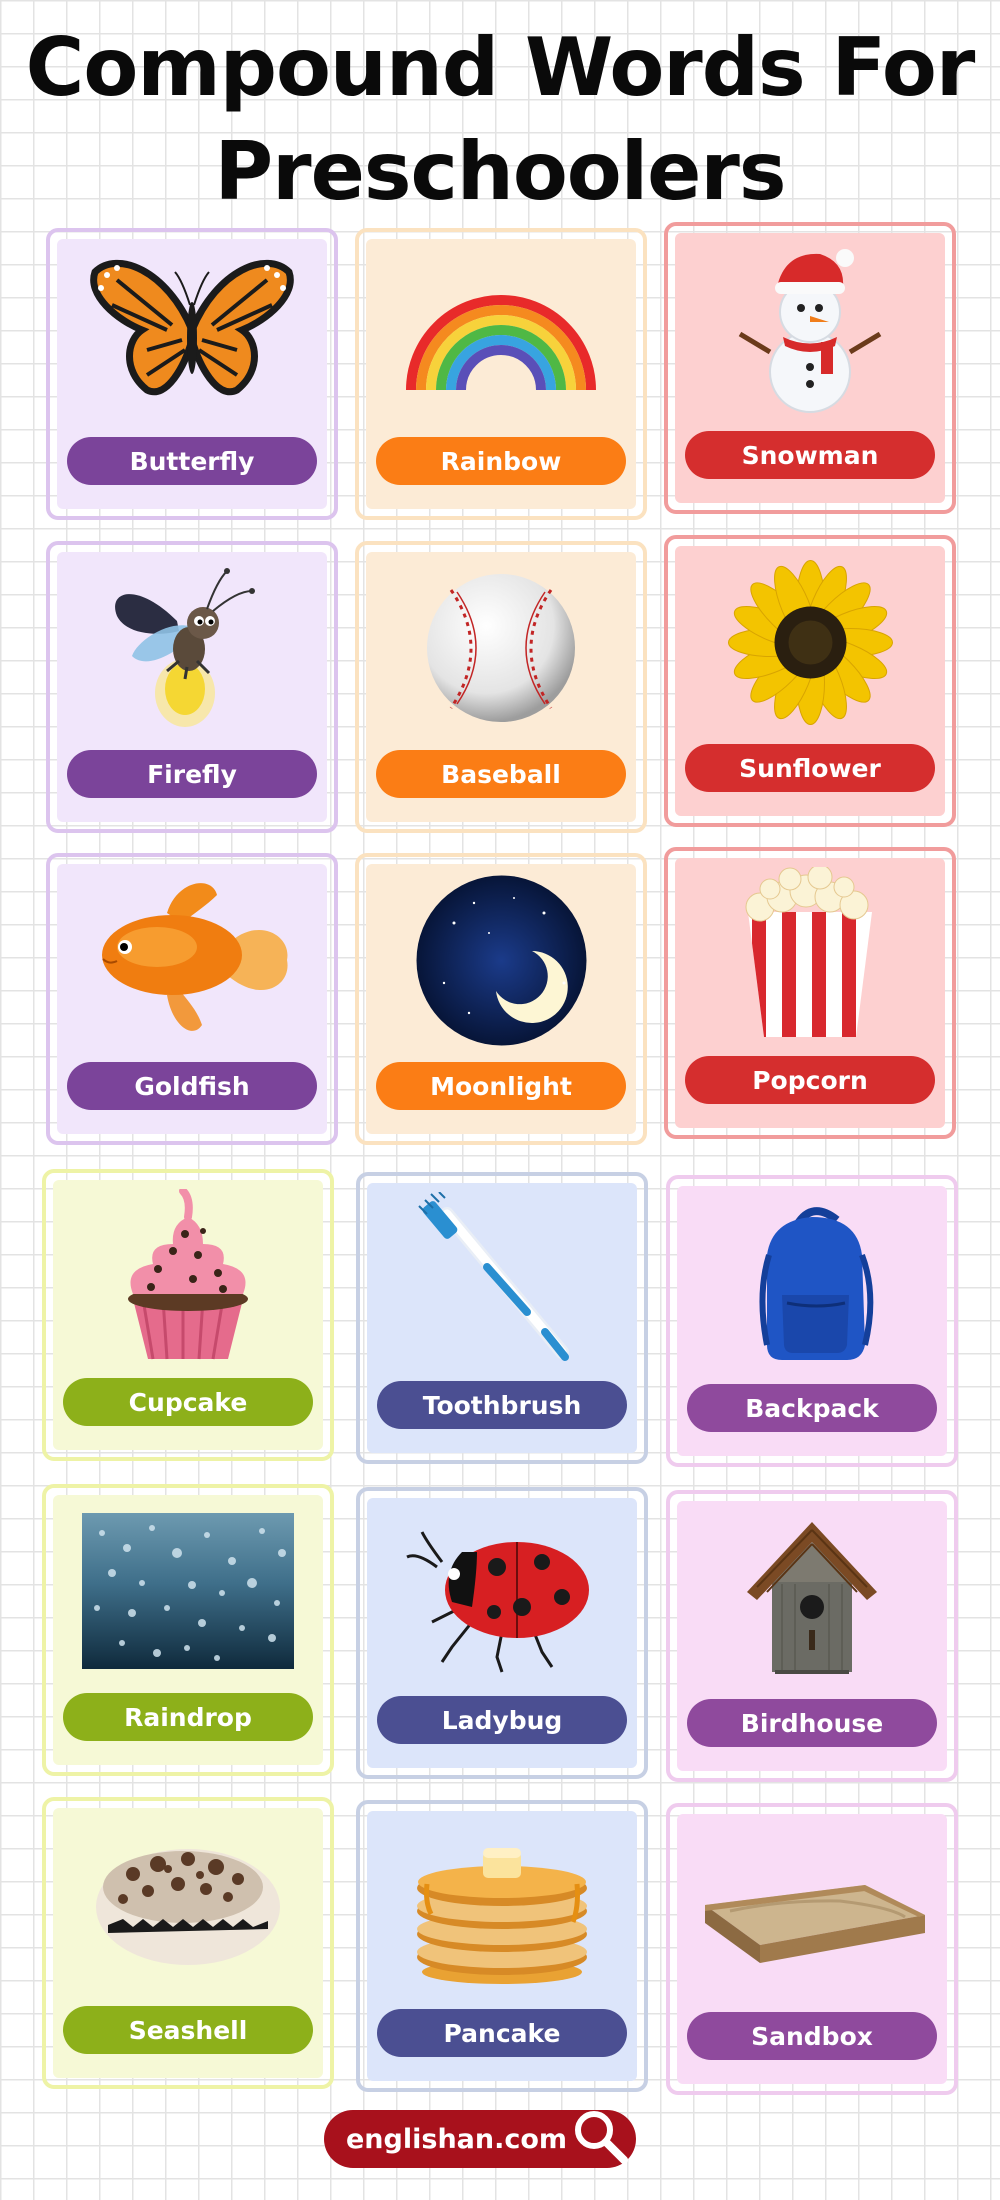 This screenshot has height=2200, width=1000. I want to click on card-baseball: Baseball, so click(501, 687).